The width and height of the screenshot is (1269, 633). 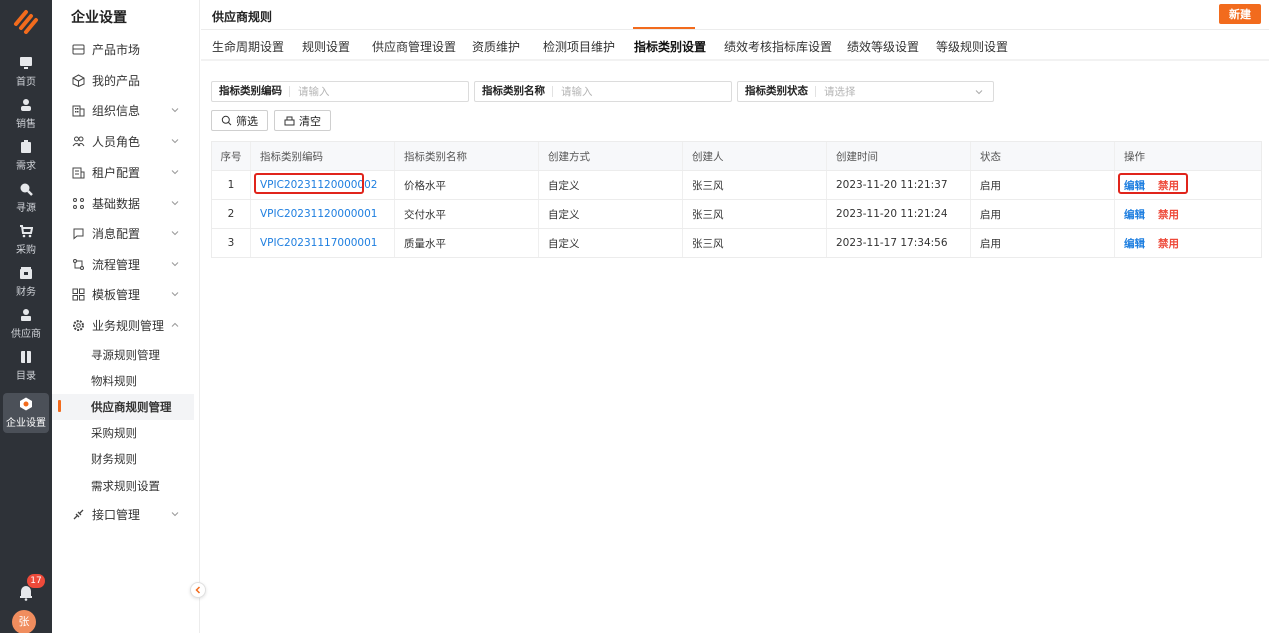 What do you see at coordinates (231, 243) in the screenshot?
I see `row-index: 3` at bounding box center [231, 243].